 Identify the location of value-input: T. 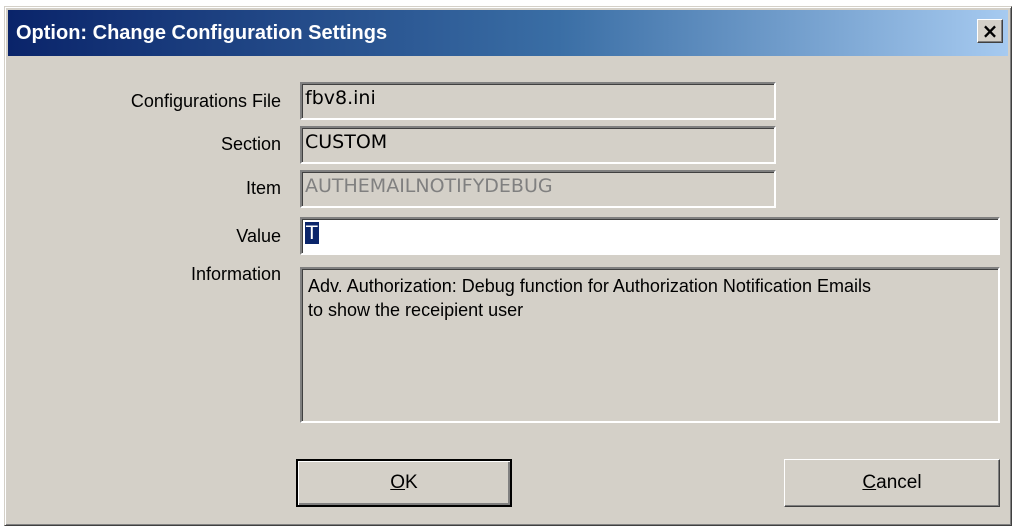
(650, 236).